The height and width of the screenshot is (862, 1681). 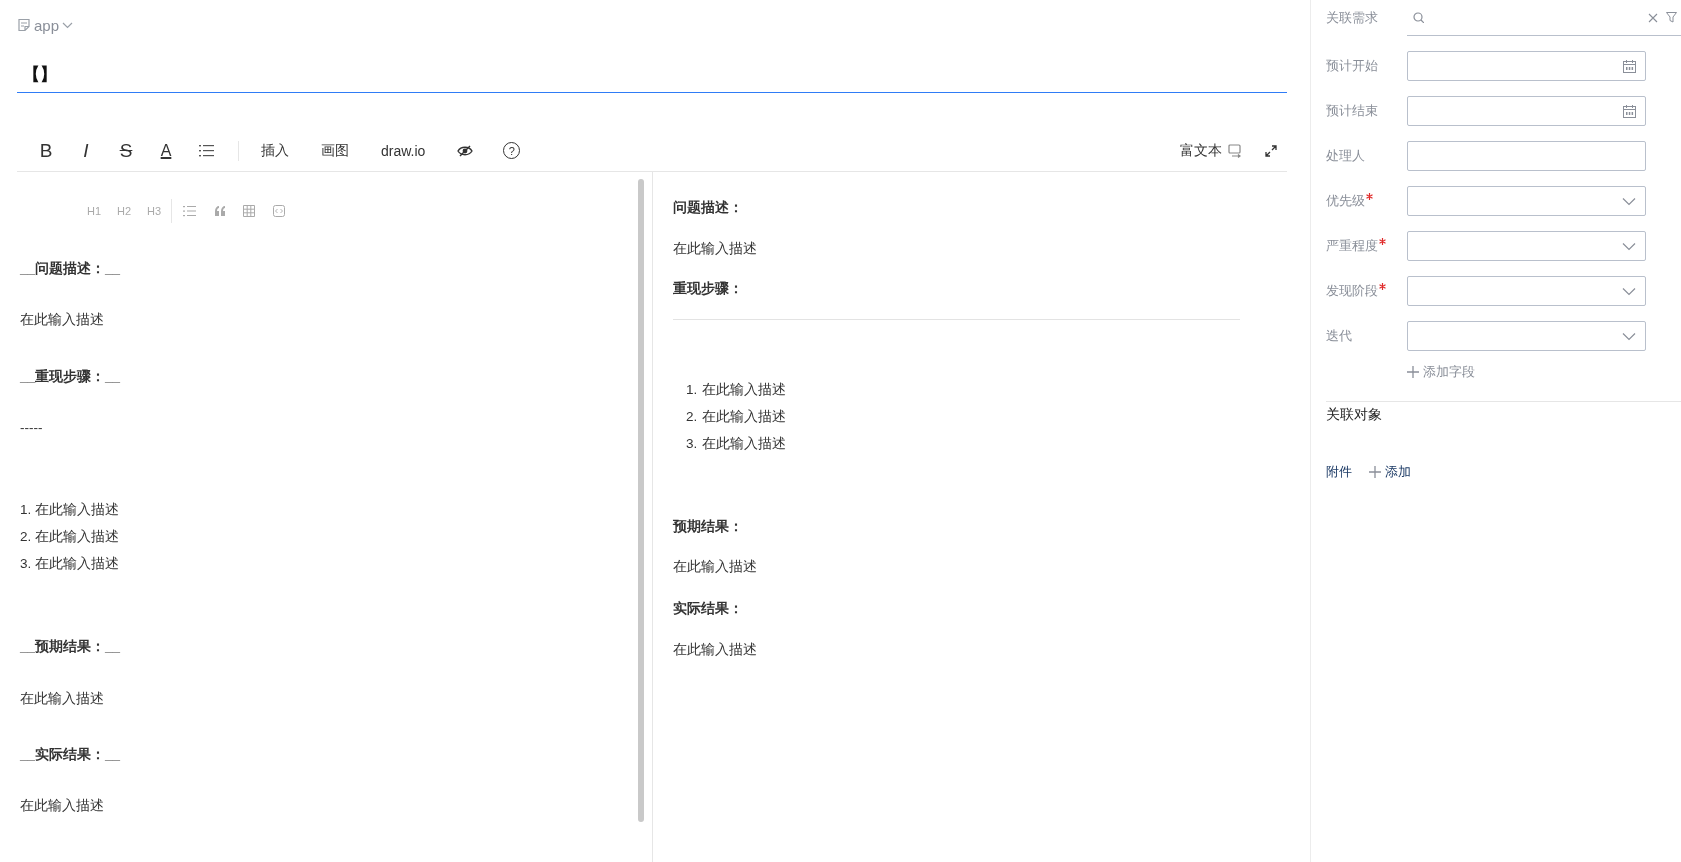 What do you see at coordinates (692, 390) in the screenshot?
I see `list-number: 1.` at bounding box center [692, 390].